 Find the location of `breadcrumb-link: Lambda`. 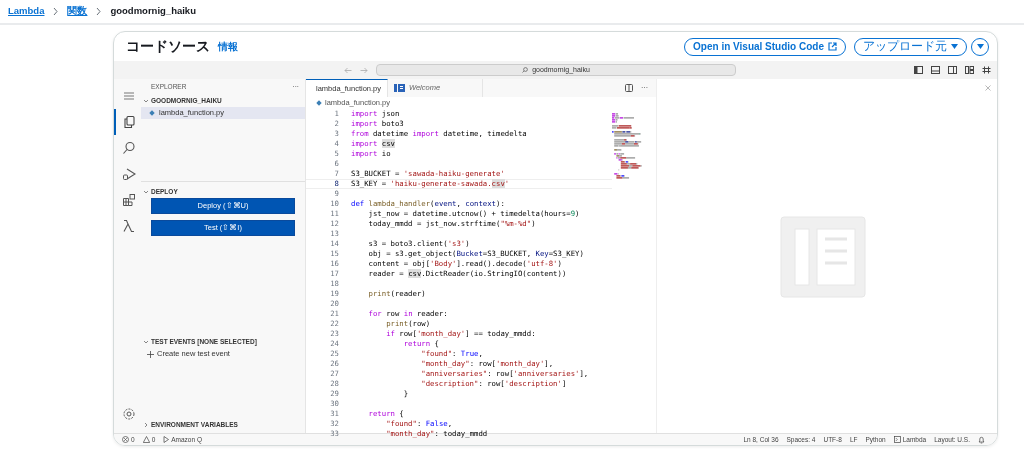

breadcrumb-link: Lambda is located at coordinates (26, 11).